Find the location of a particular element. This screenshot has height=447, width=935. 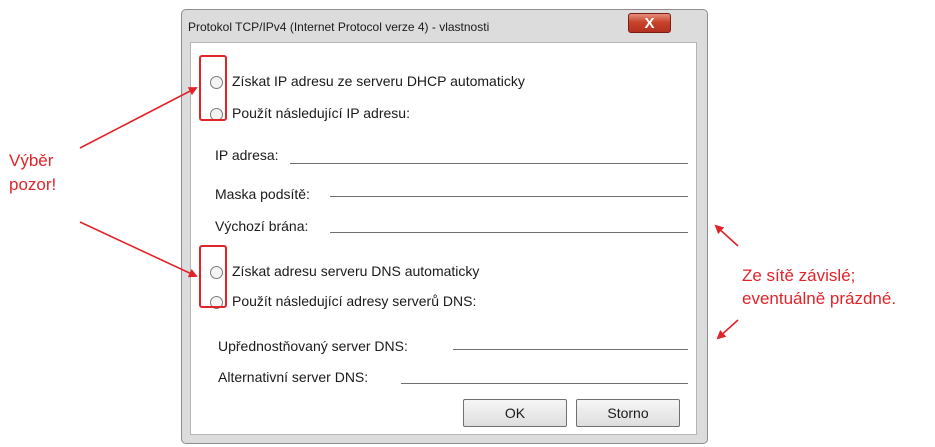

arrow-to-ip-fields is located at coordinates (726, 235).